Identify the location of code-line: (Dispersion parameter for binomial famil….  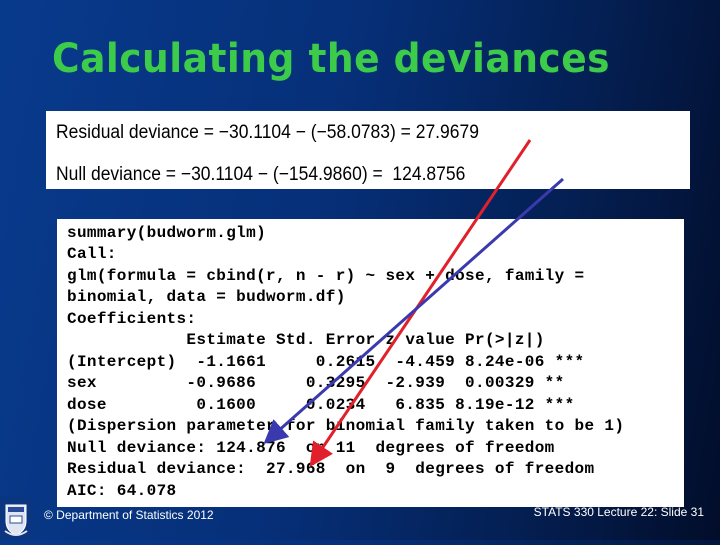
(346, 426).